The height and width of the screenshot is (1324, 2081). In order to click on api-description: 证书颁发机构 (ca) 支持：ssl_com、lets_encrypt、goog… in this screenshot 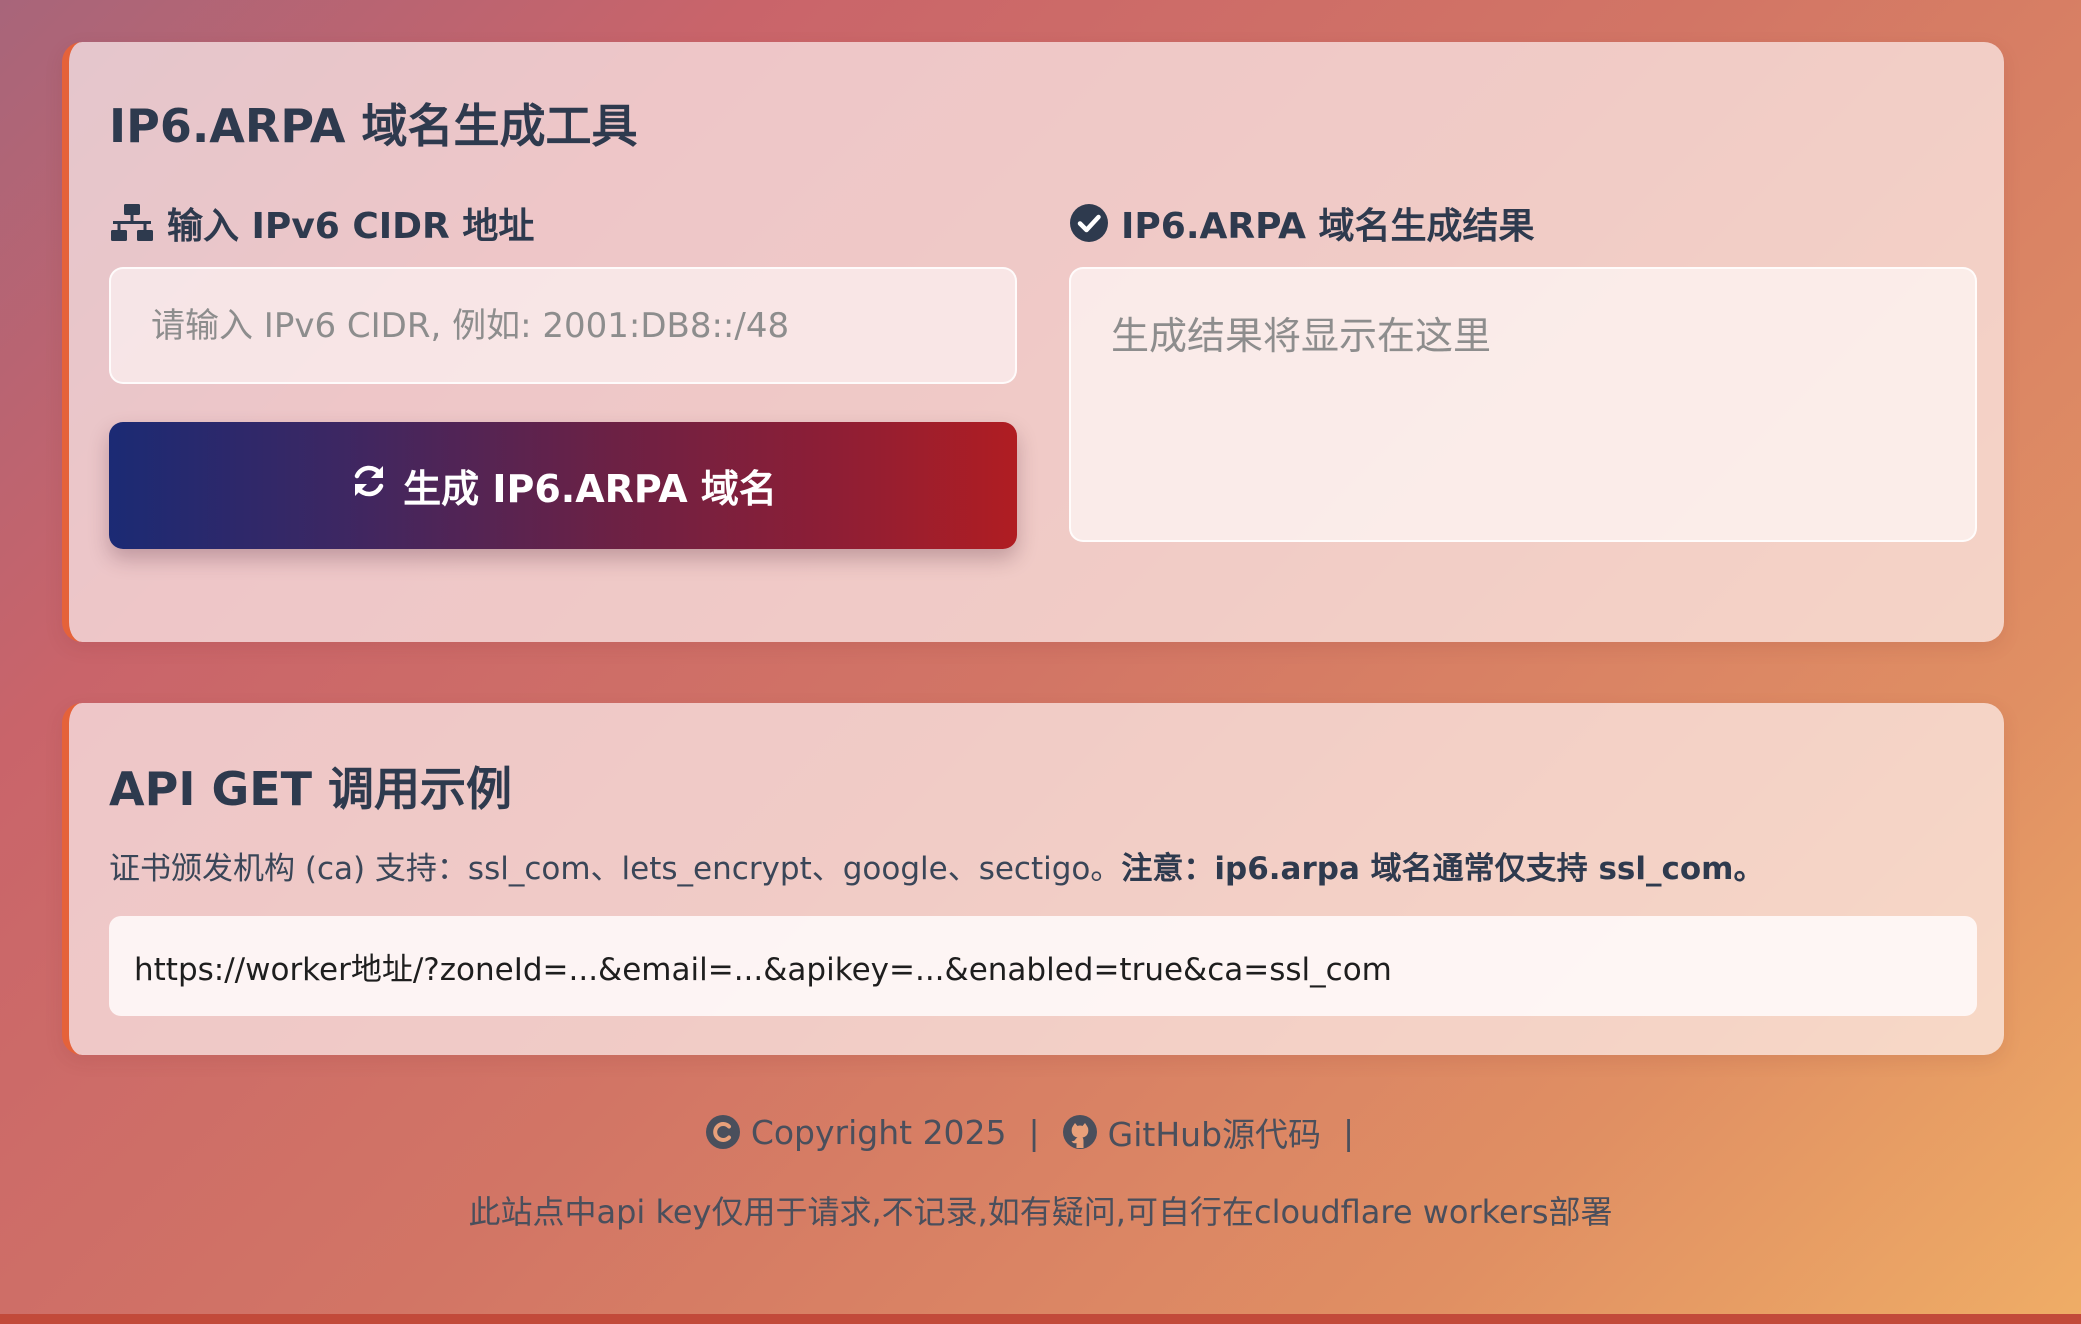, I will do `click(936, 865)`.